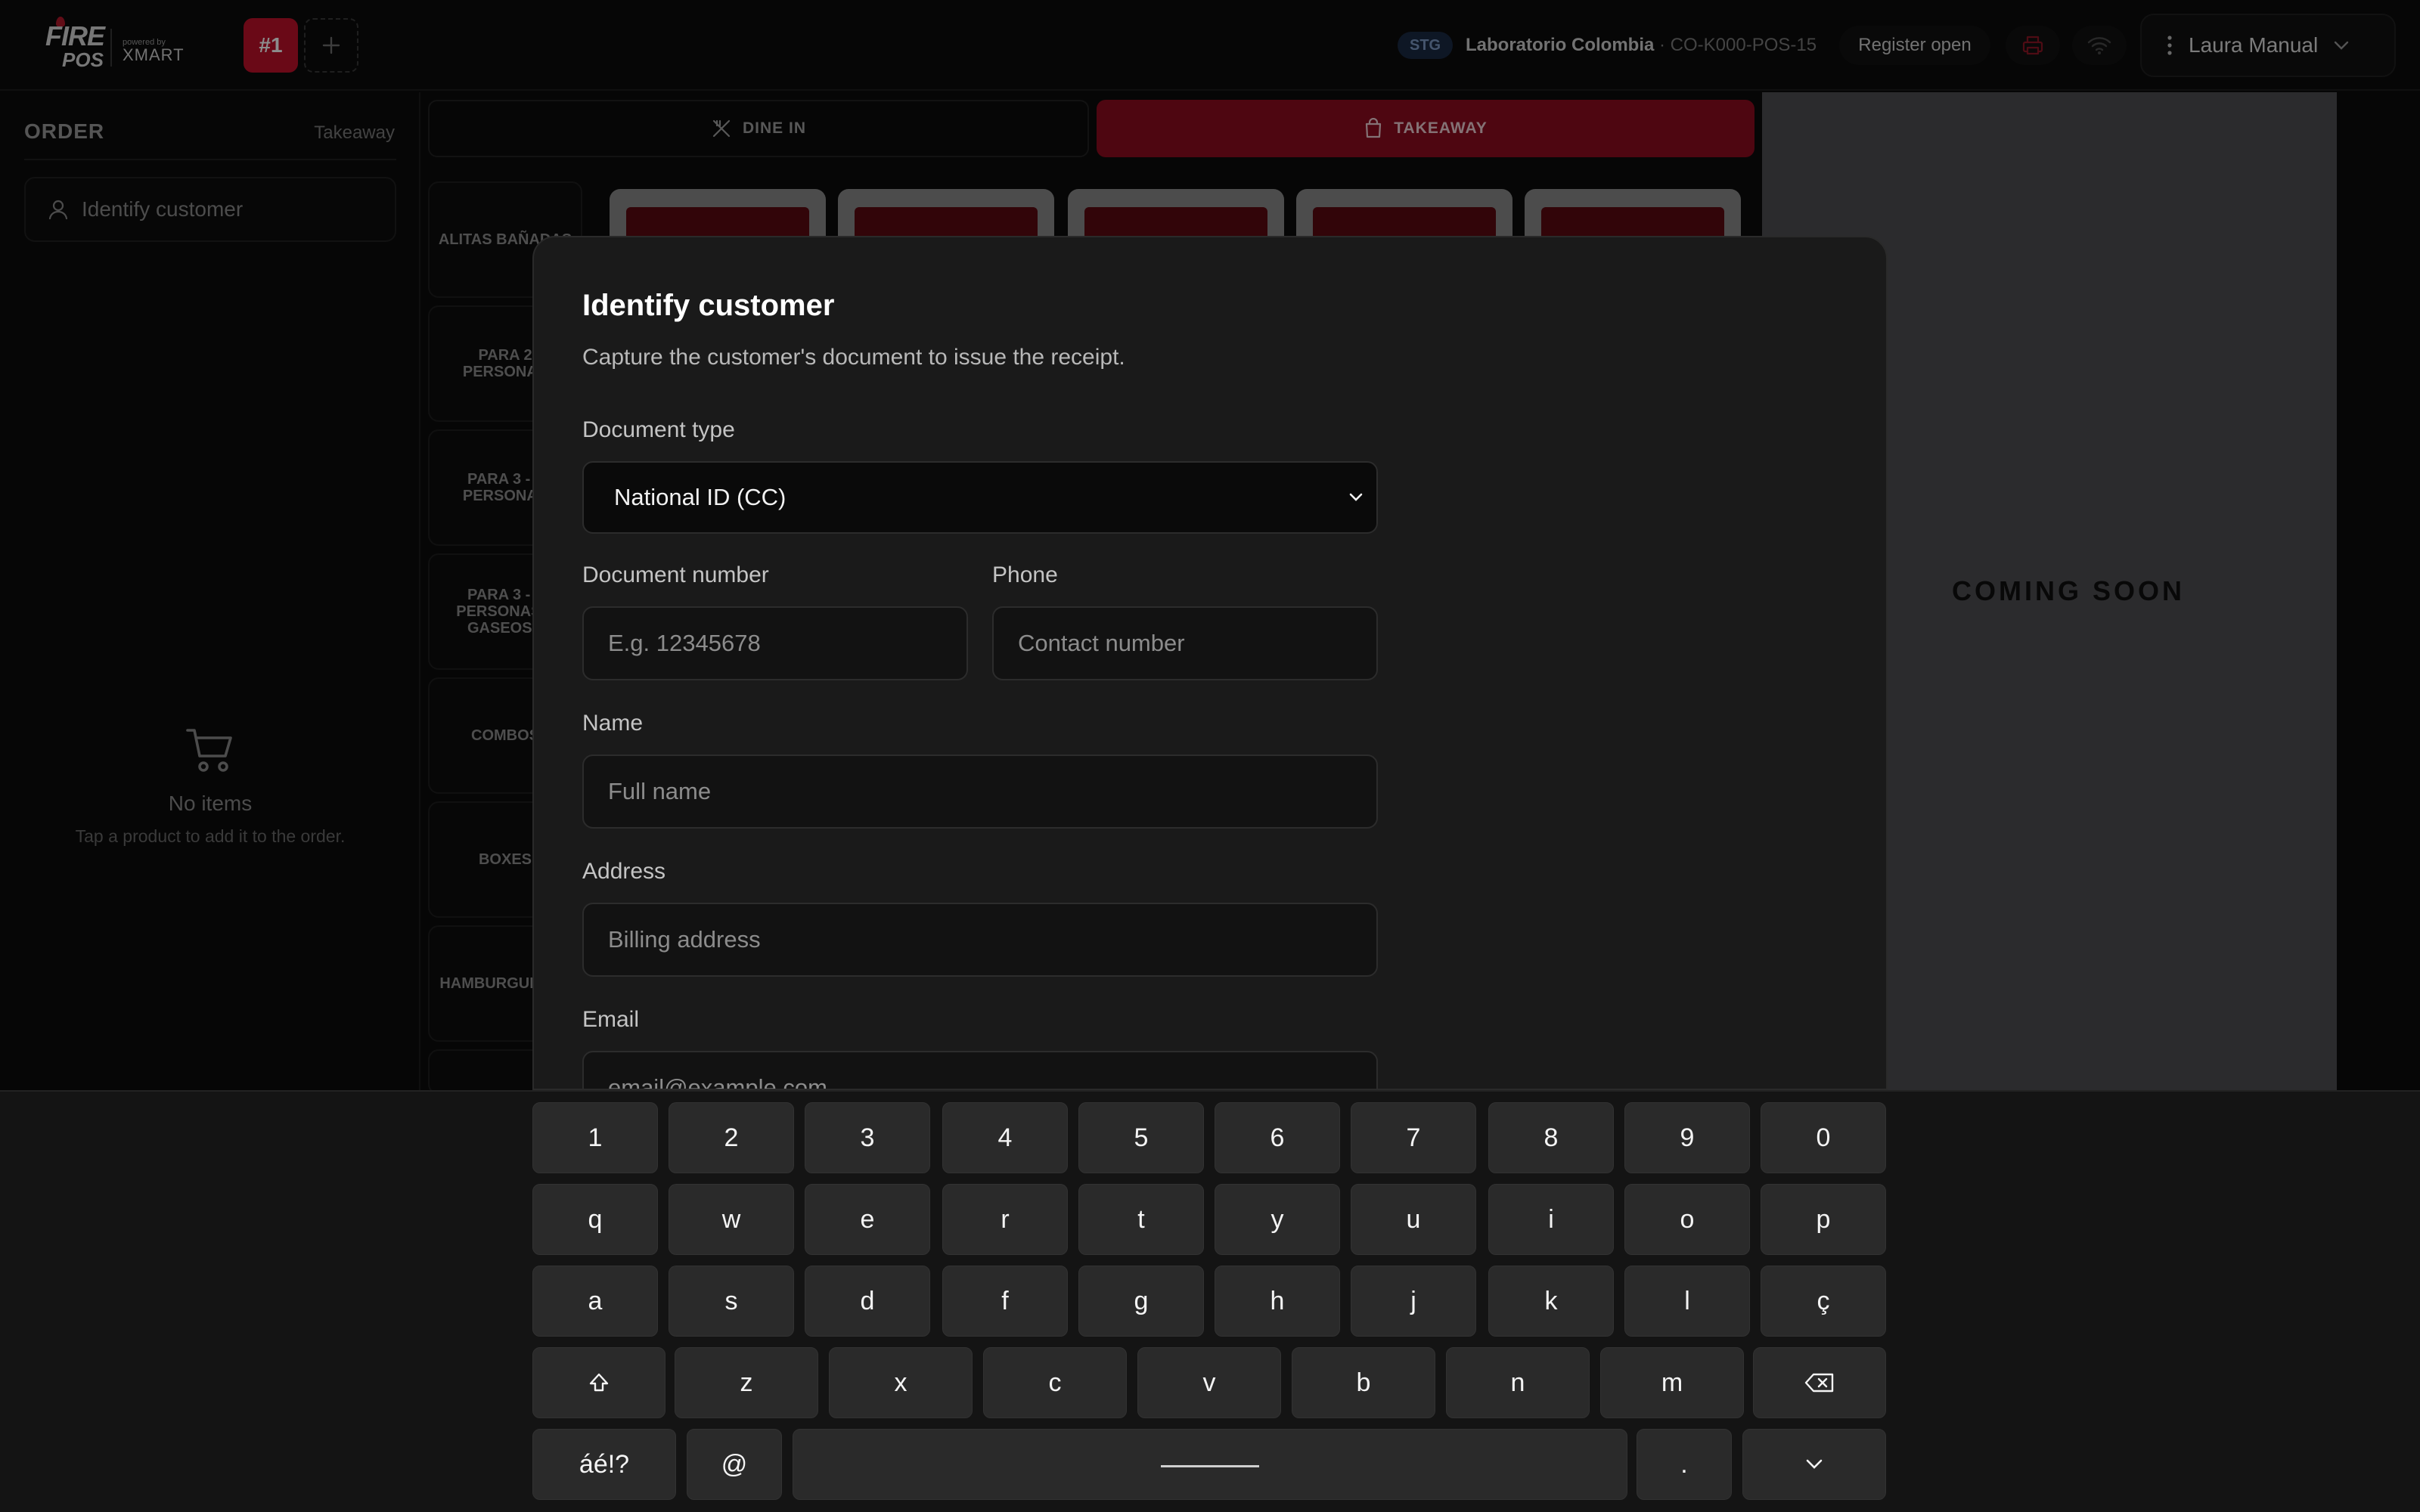  I want to click on document-number-input: E.g. 12345678, so click(775, 643).